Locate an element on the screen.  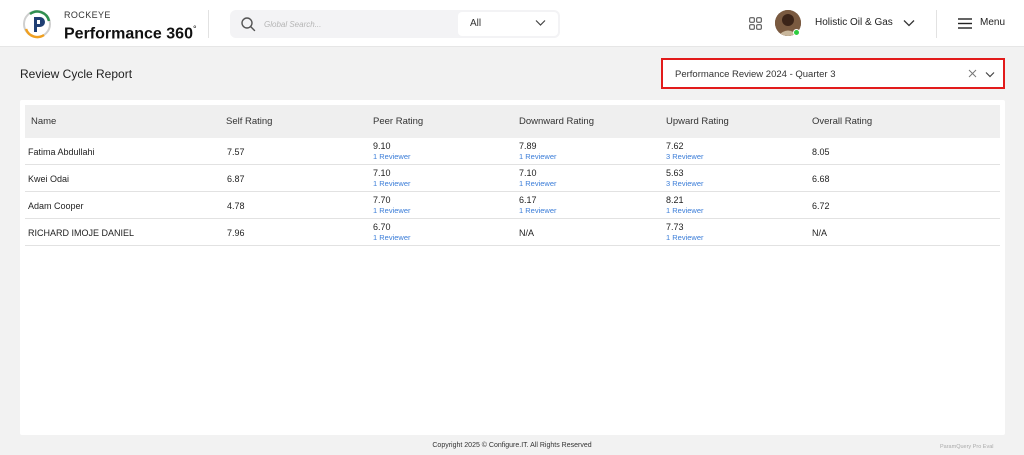
clear-icon is located at coordinates (972, 73).